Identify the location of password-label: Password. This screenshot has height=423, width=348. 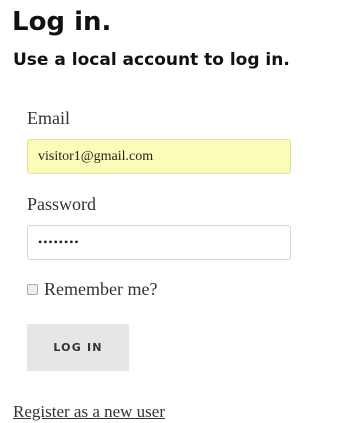
(62, 204).